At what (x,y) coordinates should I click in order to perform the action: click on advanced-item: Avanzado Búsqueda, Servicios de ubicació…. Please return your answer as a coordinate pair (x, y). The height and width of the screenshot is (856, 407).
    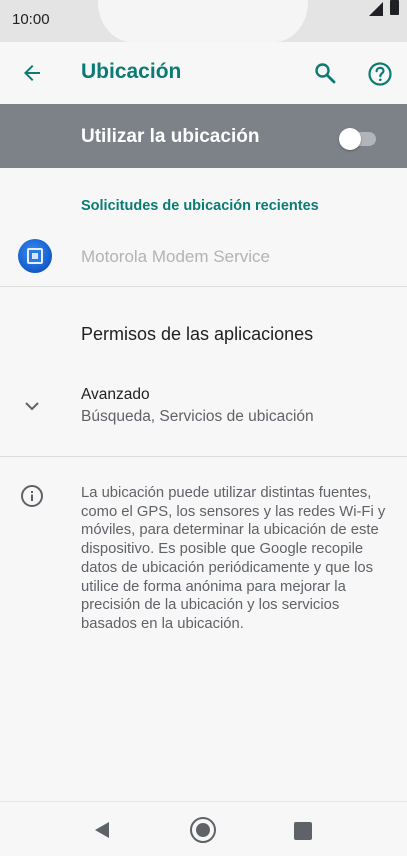
    Looking at the image, I should click on (203, 408).